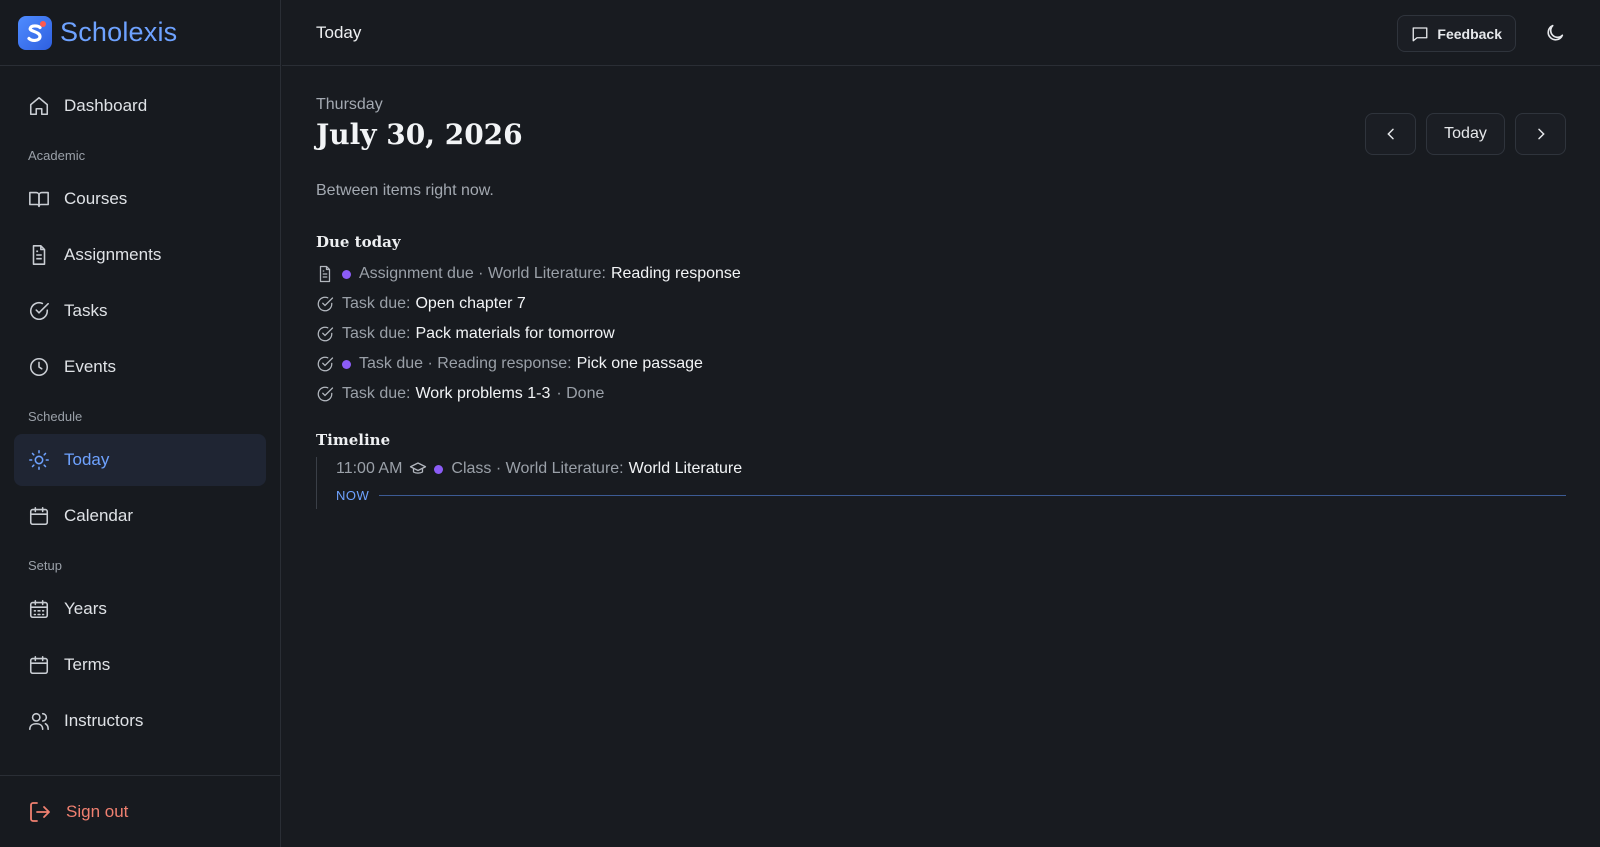  I want to click on sidebar-item-label: Courses, so click(96, 198).